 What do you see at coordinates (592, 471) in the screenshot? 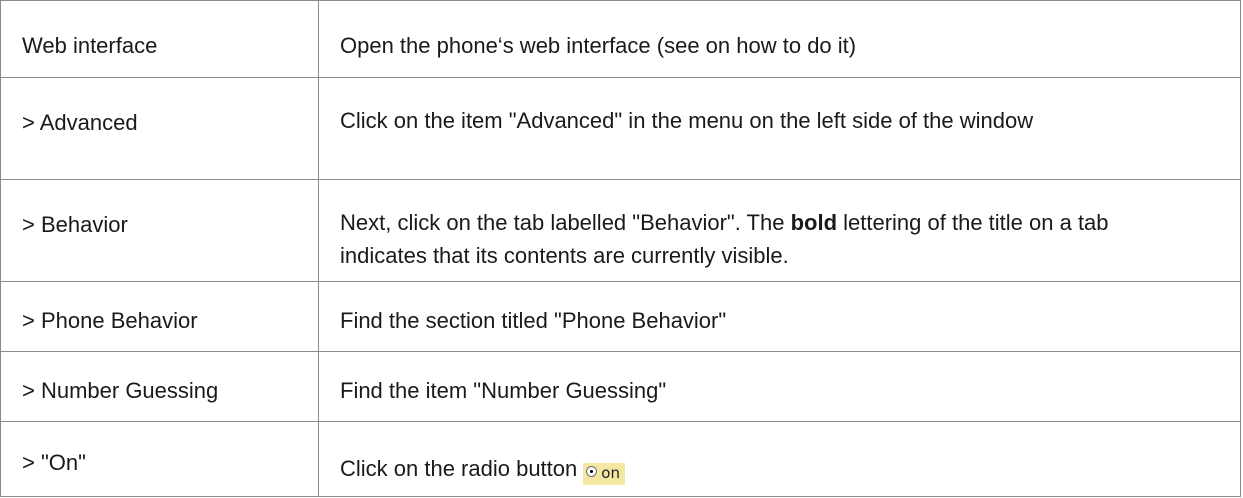
I see `radio-selected-icon` at bounding box center [592, 471].